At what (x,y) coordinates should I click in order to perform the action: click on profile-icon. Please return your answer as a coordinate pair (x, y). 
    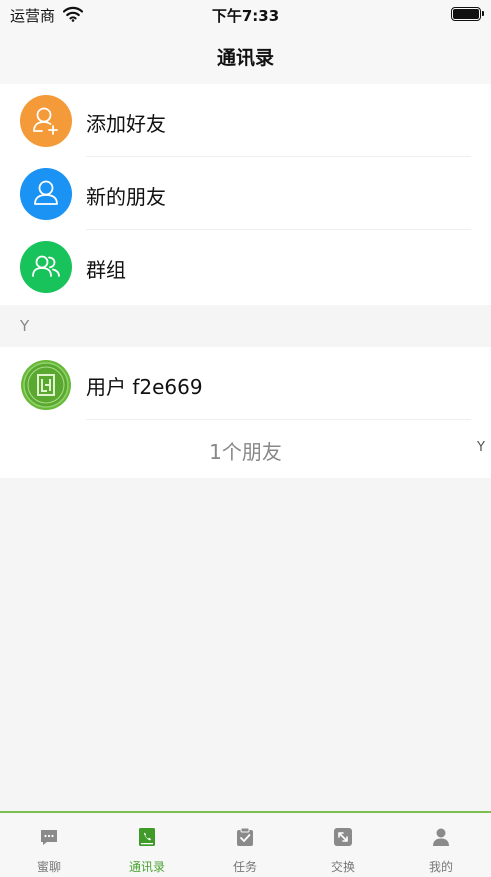
    Looking at the image, I should click on (441, 837).